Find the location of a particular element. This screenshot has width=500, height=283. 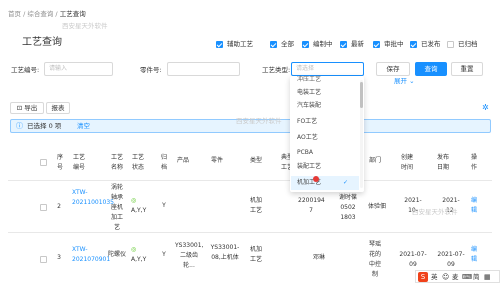

row-process-no-link: XTW-20211001035 is located at coordinates (93, 198).